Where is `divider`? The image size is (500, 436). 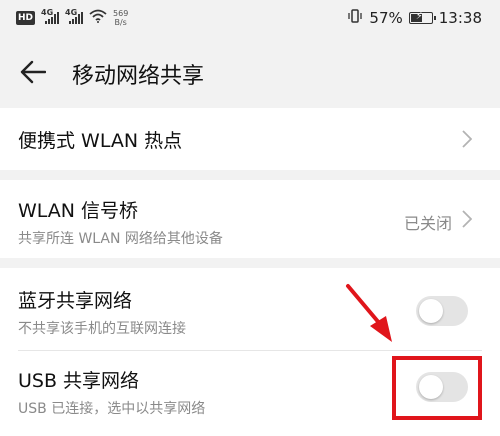
divider is located at coordinates (250, 350).